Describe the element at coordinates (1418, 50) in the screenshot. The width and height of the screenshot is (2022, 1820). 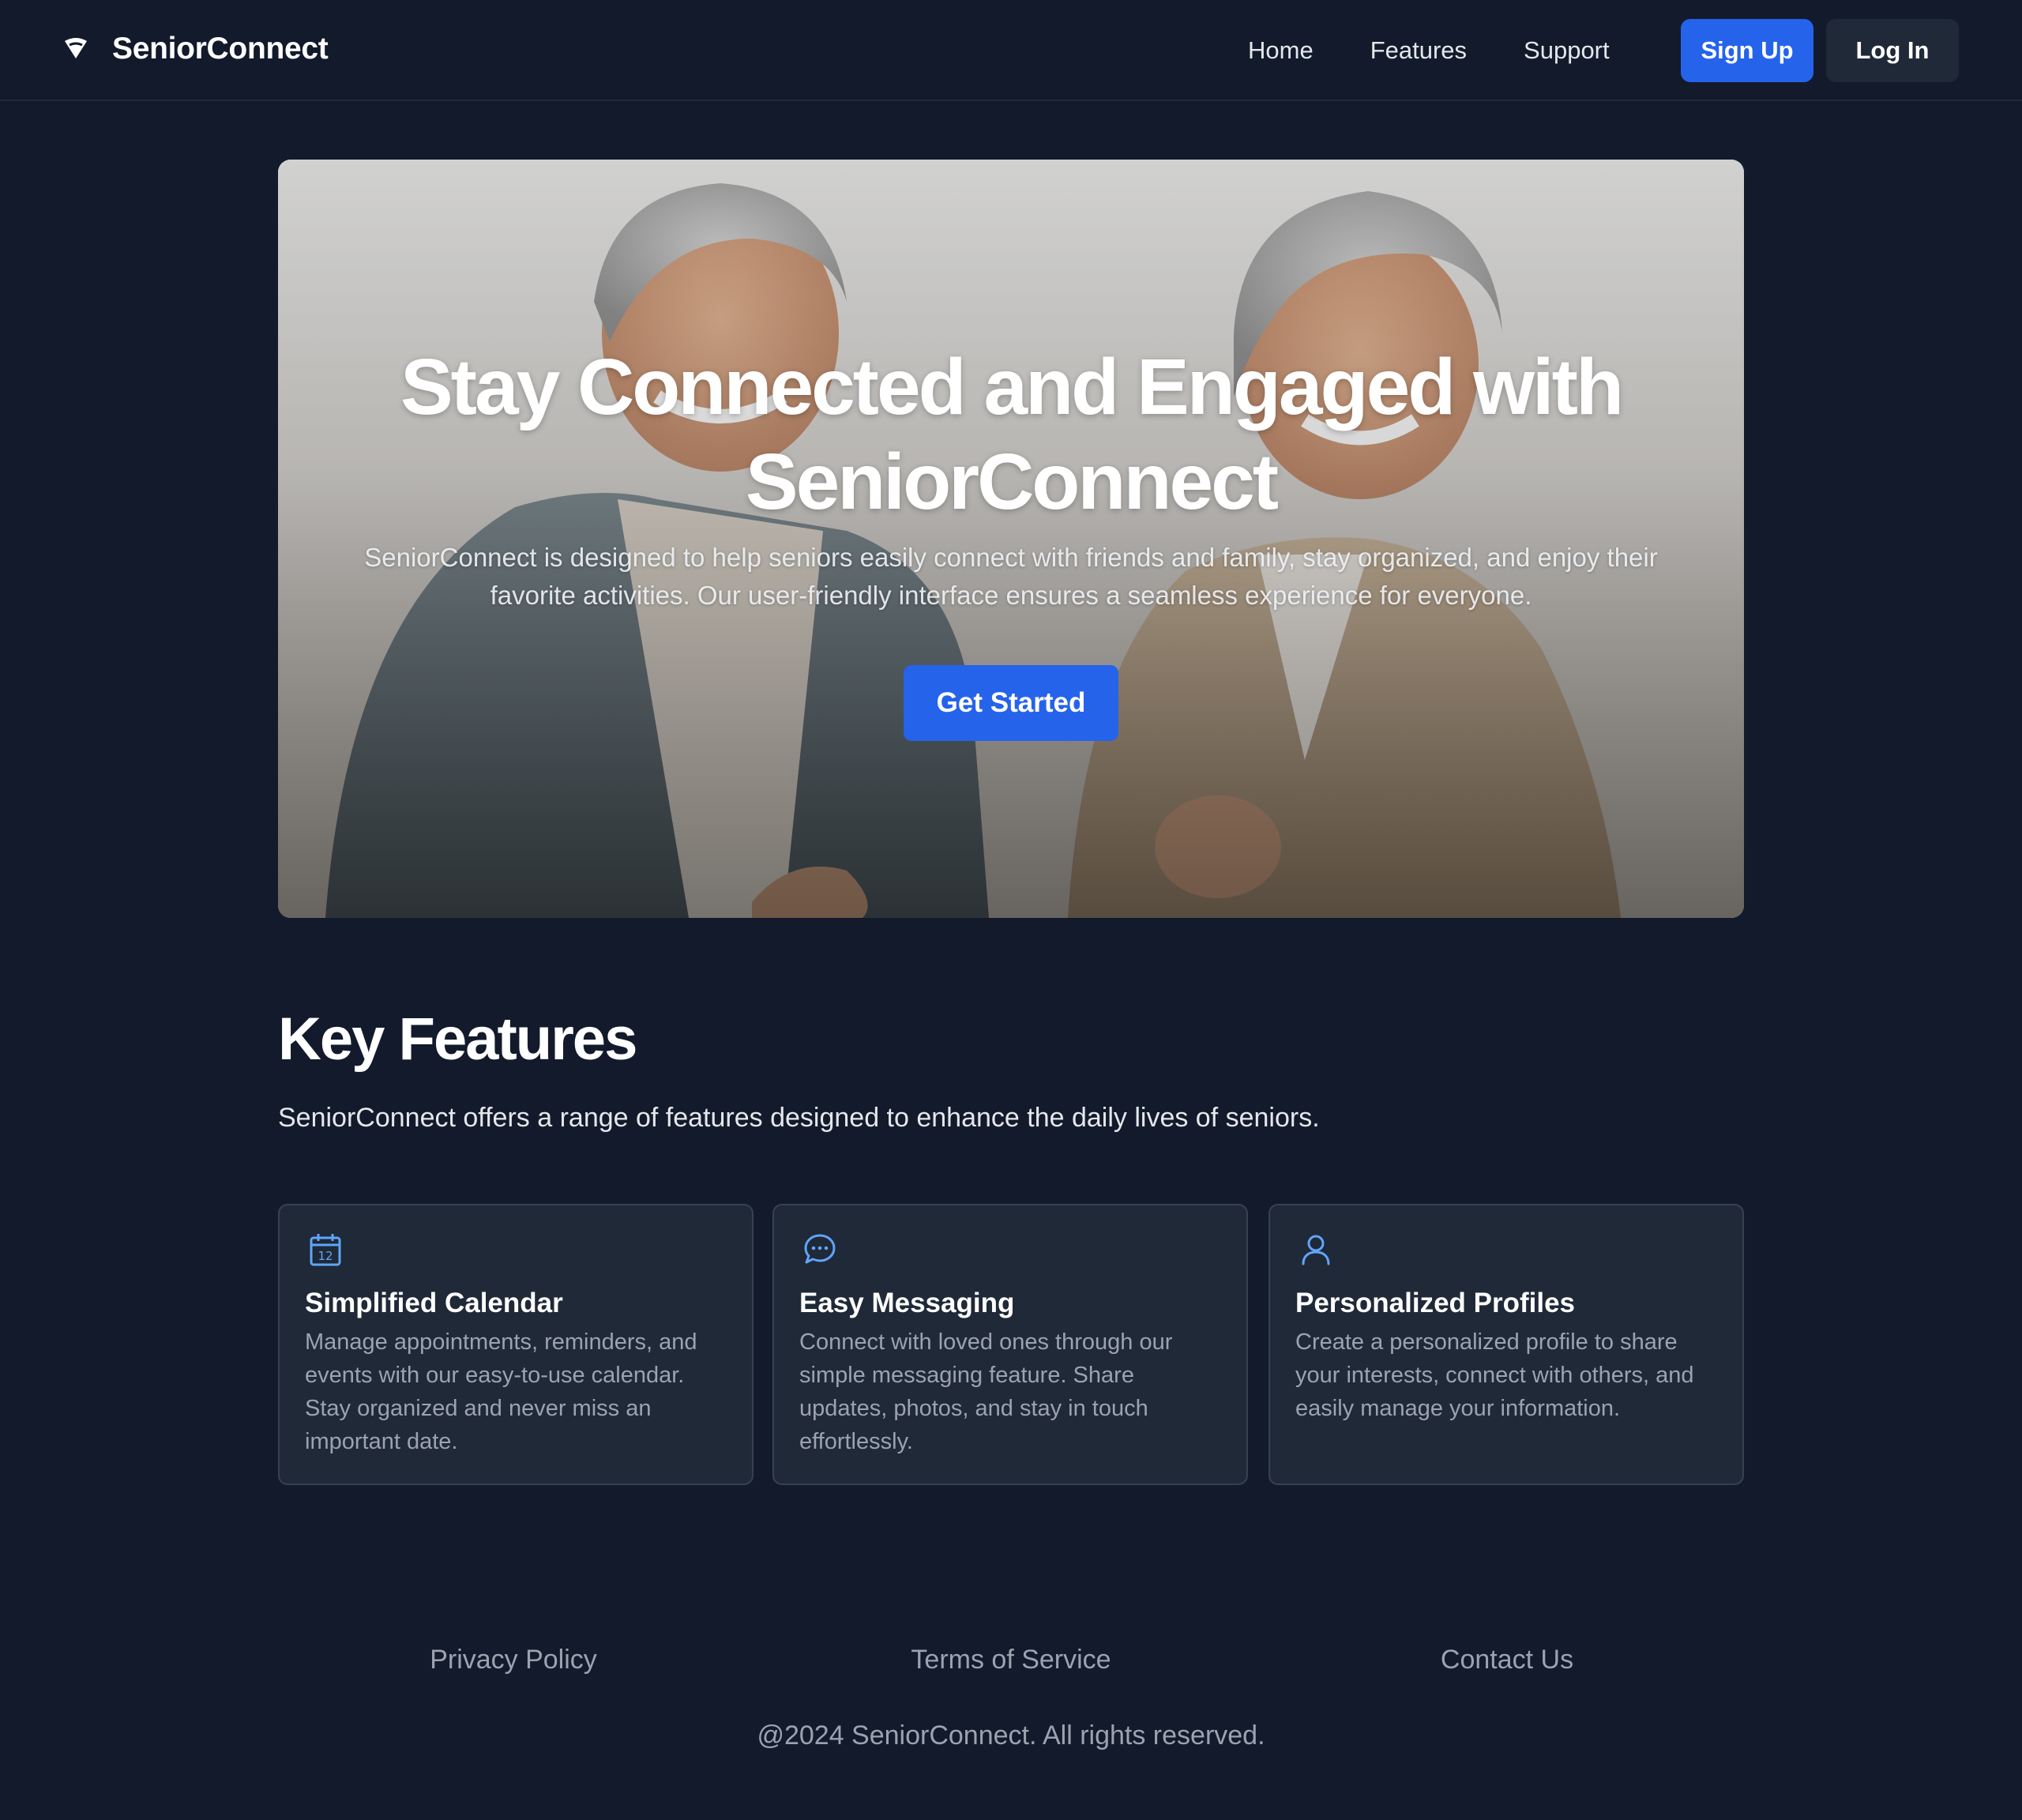
I see `nav-link-features: Features` at that location.